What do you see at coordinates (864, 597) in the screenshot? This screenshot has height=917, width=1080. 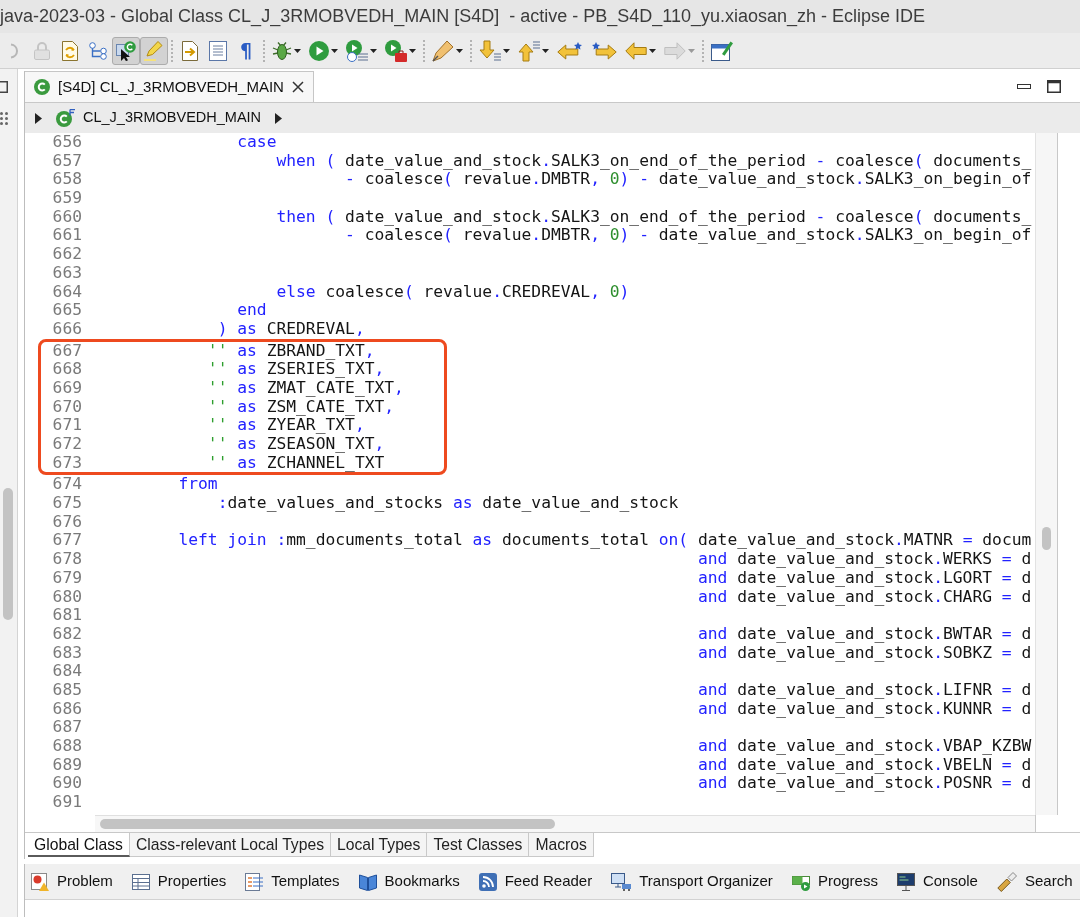 I see `code-line: and date_value_and_stock.CHARG = d` at bounding box center [864, 597].